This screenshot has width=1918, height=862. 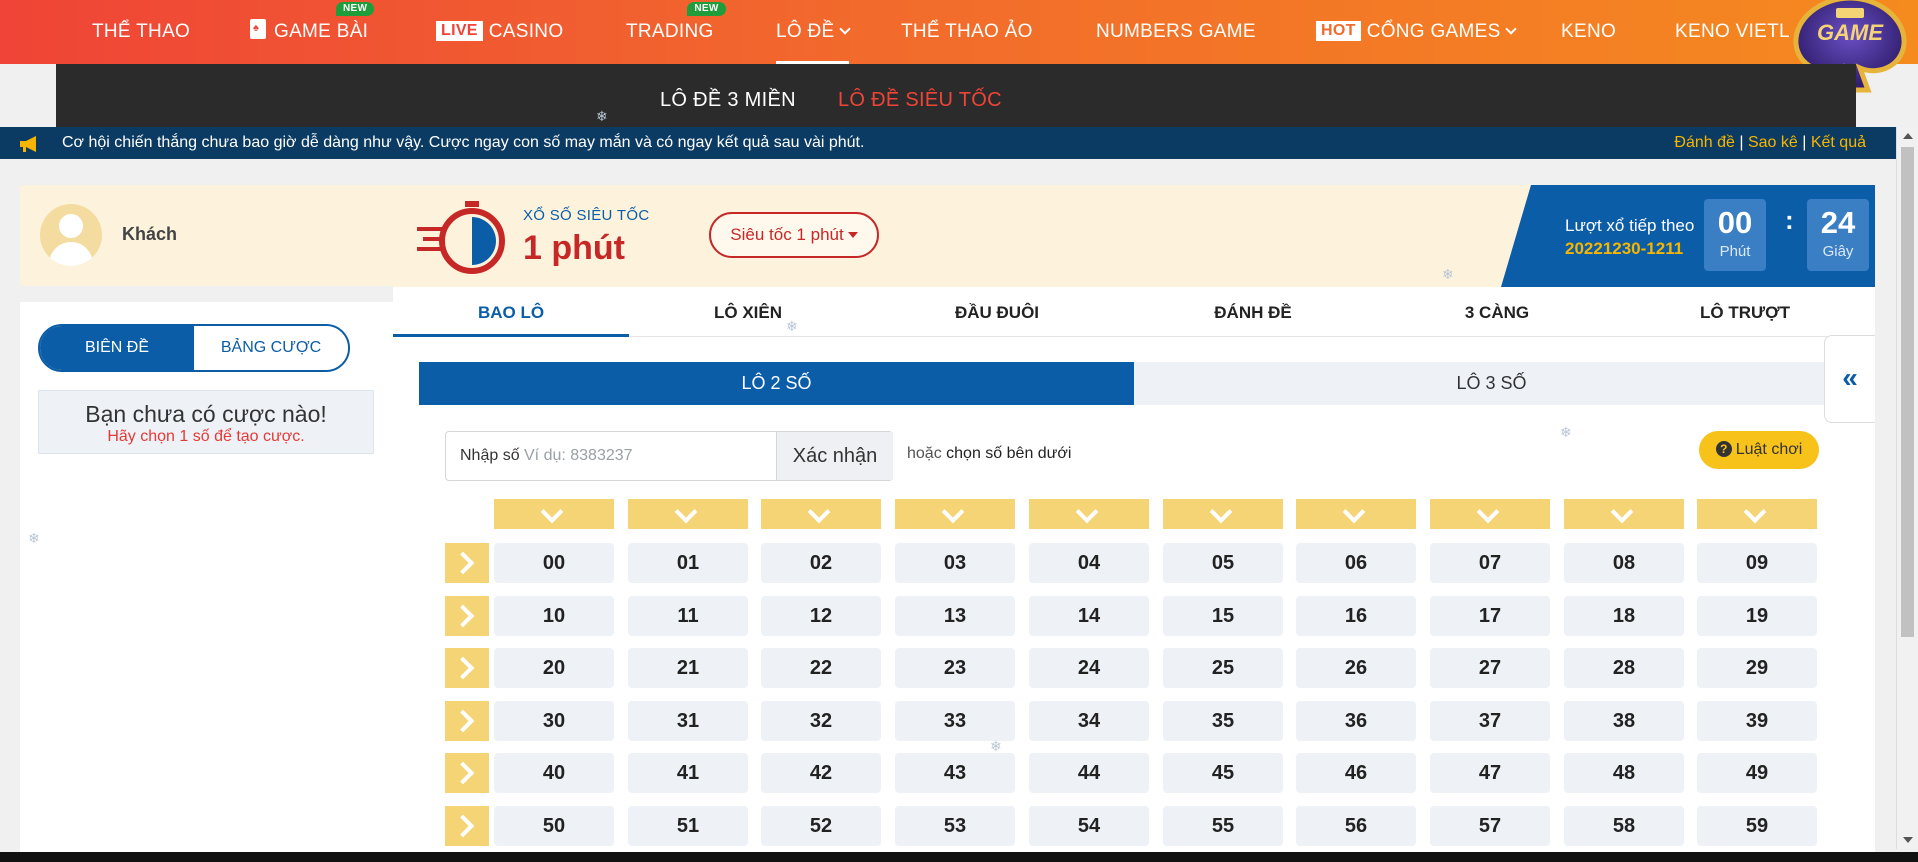 What do you see at coordinates (1490, 563) in the screenshot?
I see `number-cell: 07` at bounding box center [1490, 563].